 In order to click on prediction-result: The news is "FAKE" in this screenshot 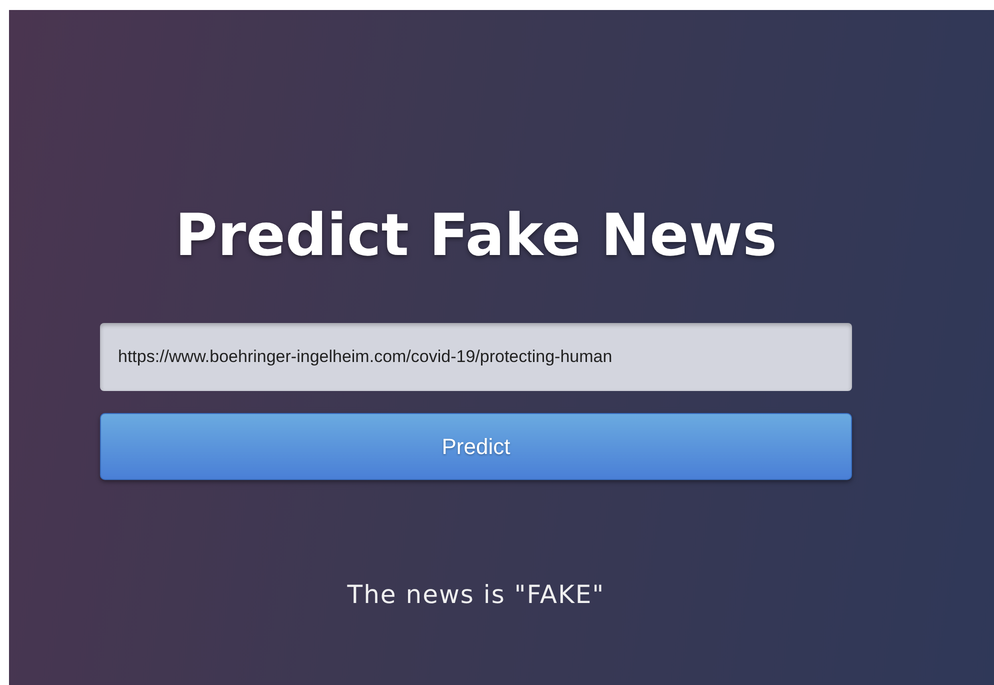, I will do `click(476, 594)`.